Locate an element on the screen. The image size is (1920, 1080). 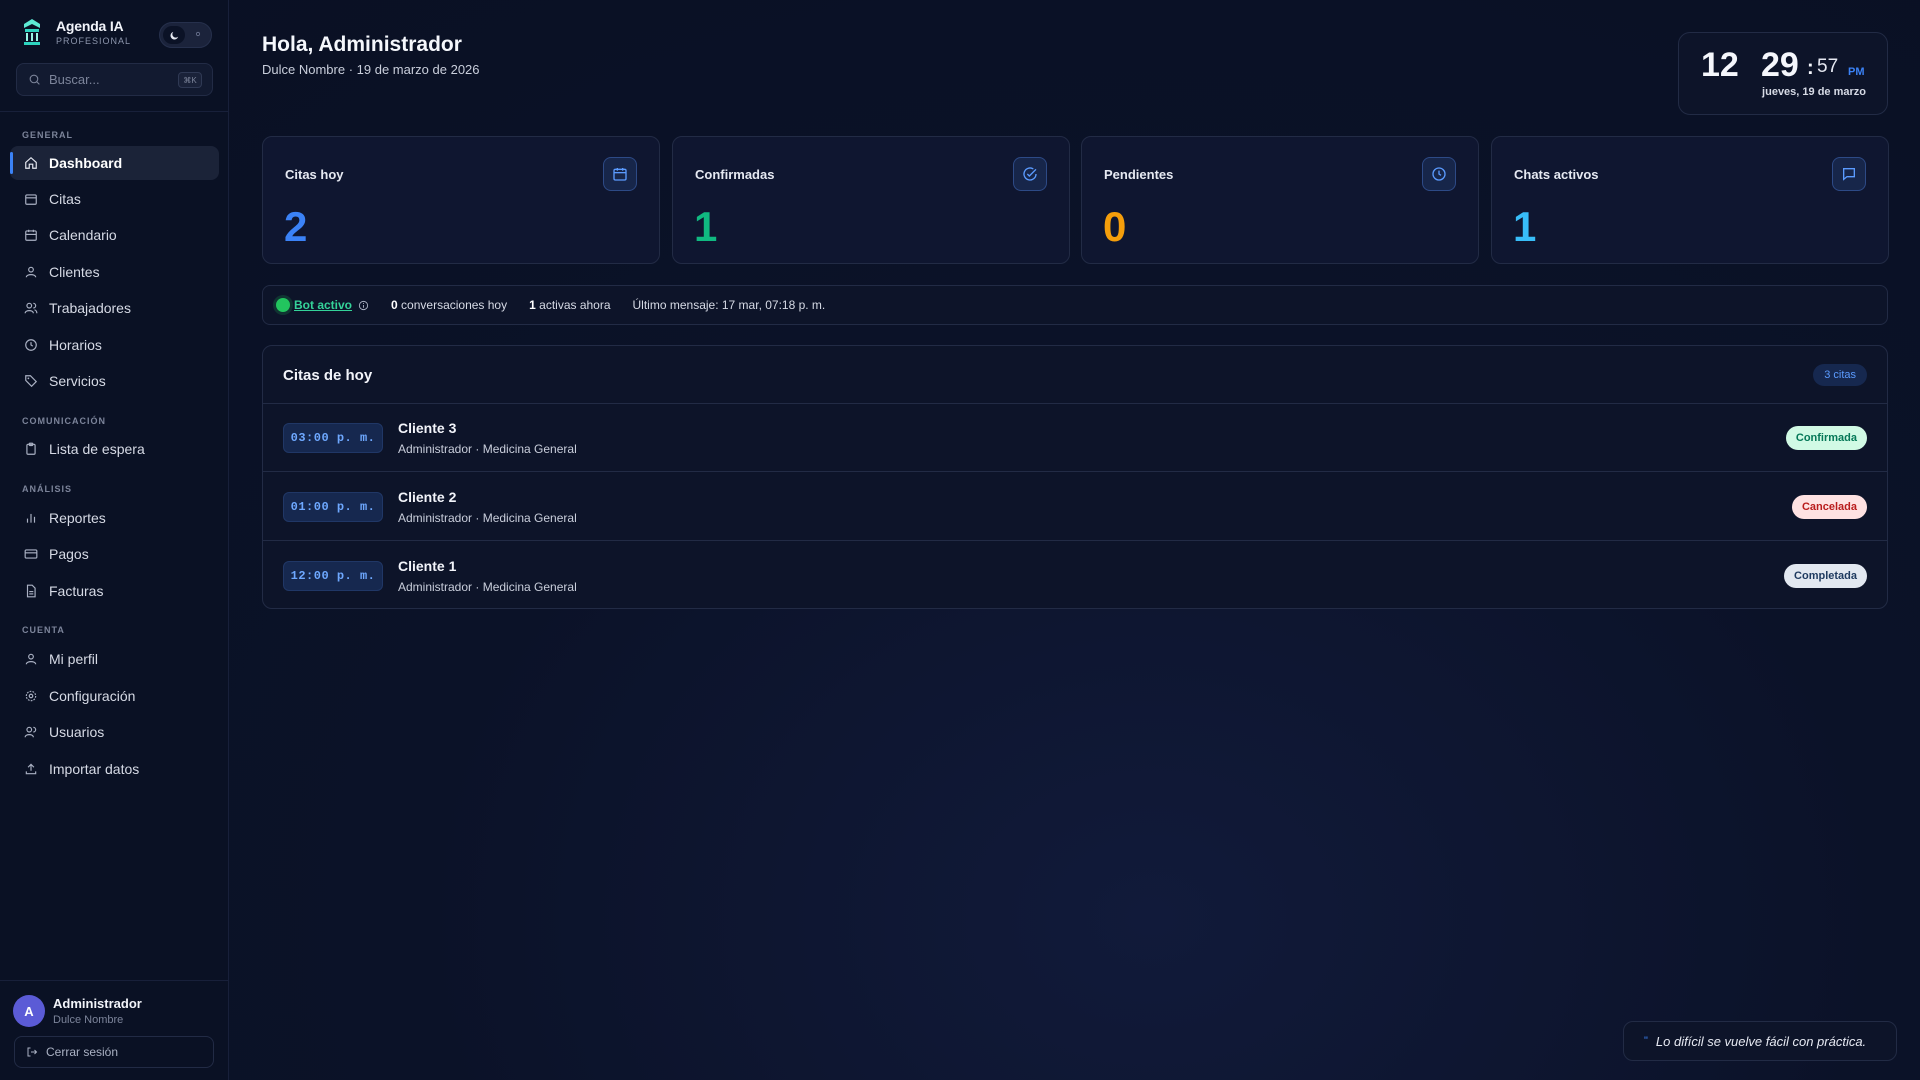
logout-label: Cerrar sesión is located at coordinates (82, 1052).